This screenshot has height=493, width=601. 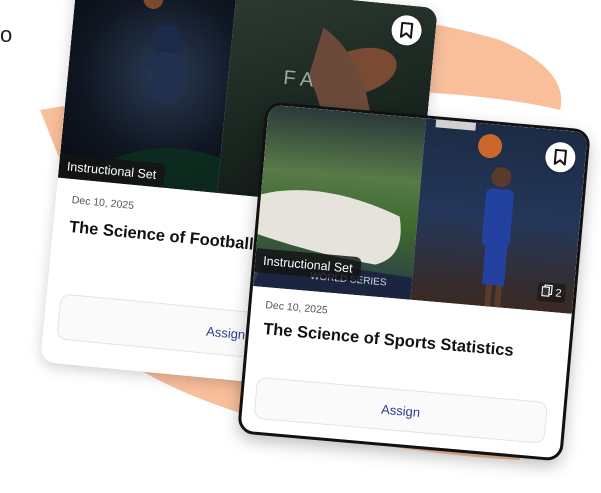 I want to click on copy-icon, so click(x=546, y=292).